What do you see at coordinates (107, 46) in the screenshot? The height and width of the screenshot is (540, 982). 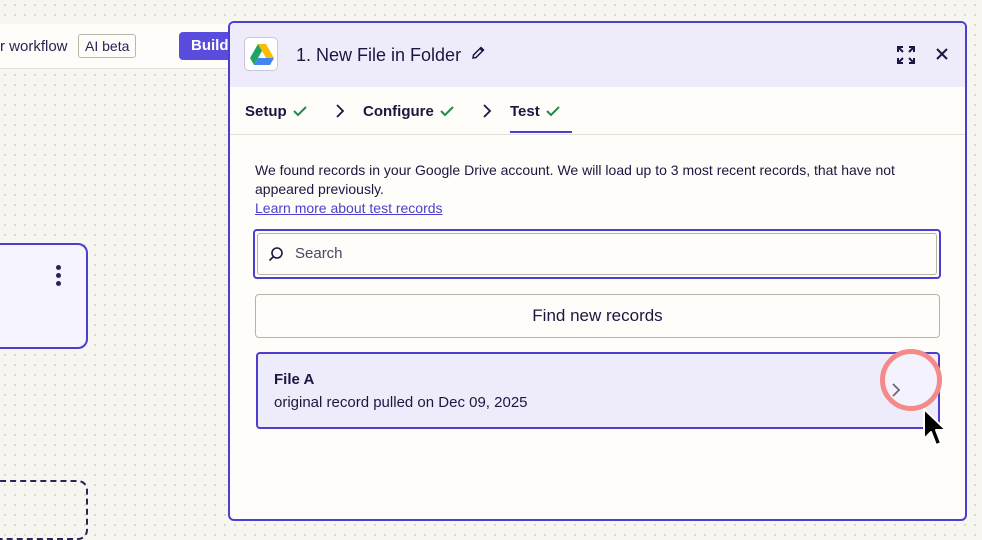 I see `ai-beta-badge: AI beta` at bounding box center [107, 46].